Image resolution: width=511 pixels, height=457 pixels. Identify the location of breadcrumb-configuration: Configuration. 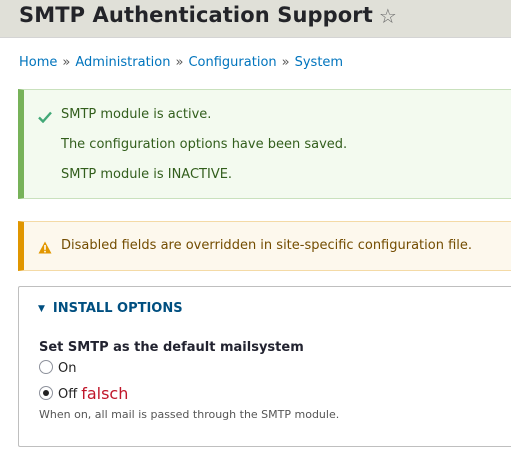
(232, 62).